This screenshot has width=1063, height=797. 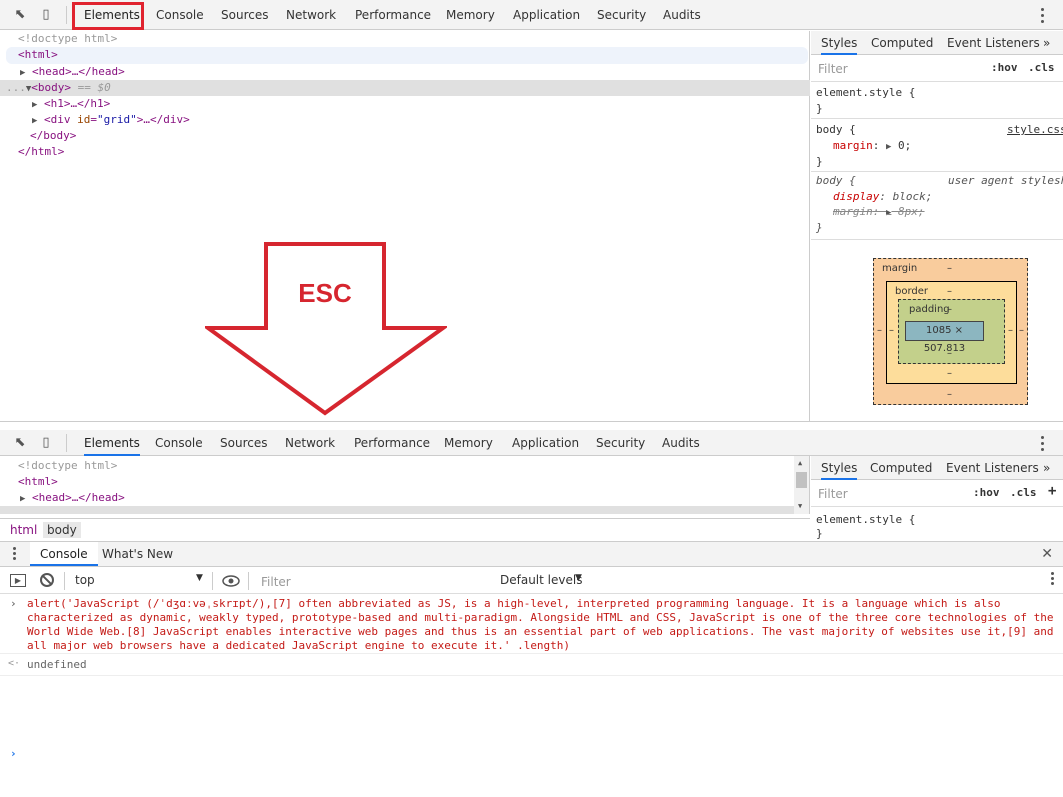 I want to click on console-filter-input: Filter, so click(x=372, y=581).